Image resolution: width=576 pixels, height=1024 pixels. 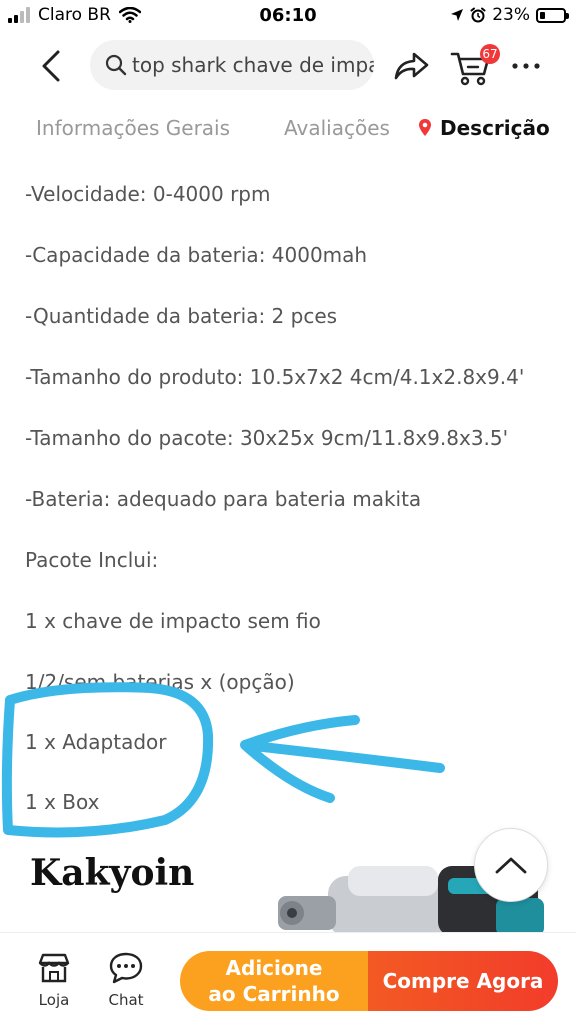 What do you see at coordinates (112, 873) in the screenshot?
I see `brand-title: Kakyoin` at bounding box center [112, 873].